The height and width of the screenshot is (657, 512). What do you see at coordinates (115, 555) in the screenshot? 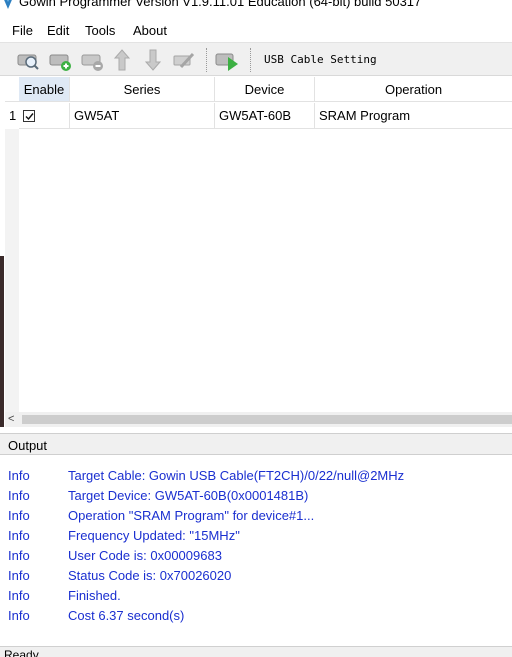
I see `log-entry: Info User Code is: 0x00009683` at bounding box center [115, 555].